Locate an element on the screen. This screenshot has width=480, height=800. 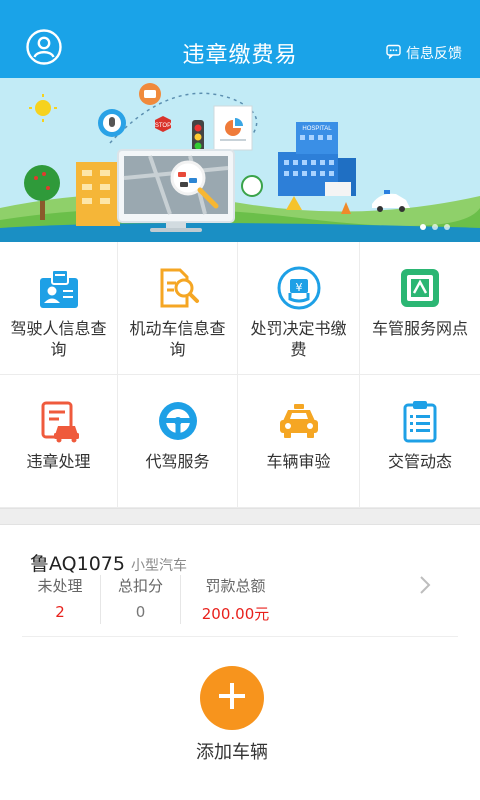
grid-item-violation-handling: 违章处理 is located at coordinates (59, 441).